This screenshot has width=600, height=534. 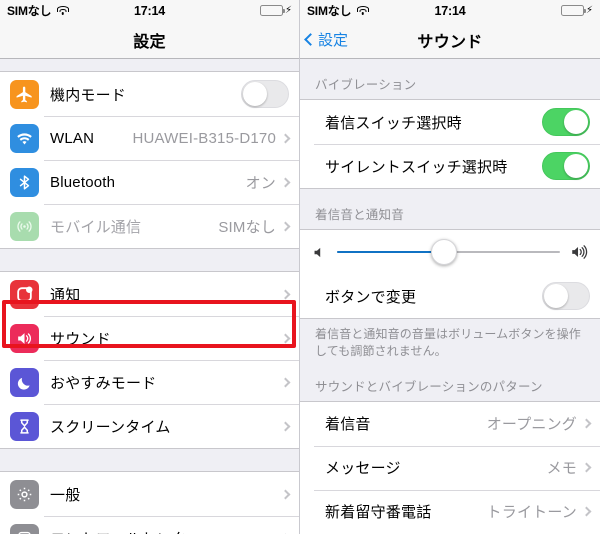 I want to click on sidebar-item-sounds: サウンド, so click(x=149, y=338).